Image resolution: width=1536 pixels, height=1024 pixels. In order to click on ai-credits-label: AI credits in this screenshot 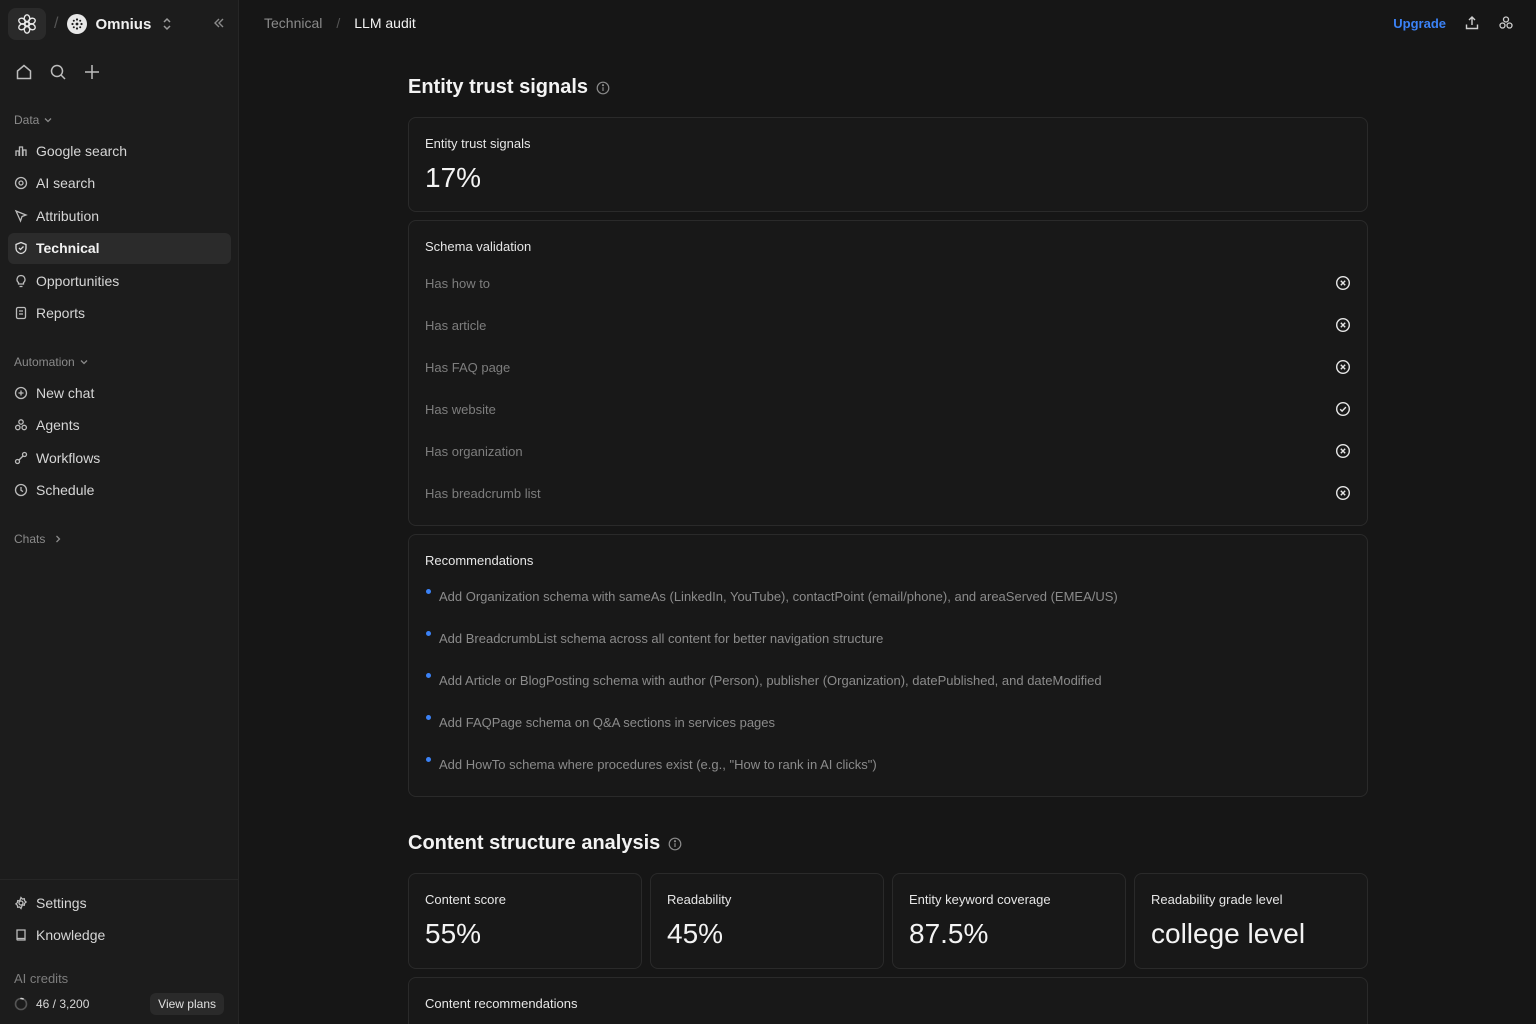, I will do `click(41, 978)`.